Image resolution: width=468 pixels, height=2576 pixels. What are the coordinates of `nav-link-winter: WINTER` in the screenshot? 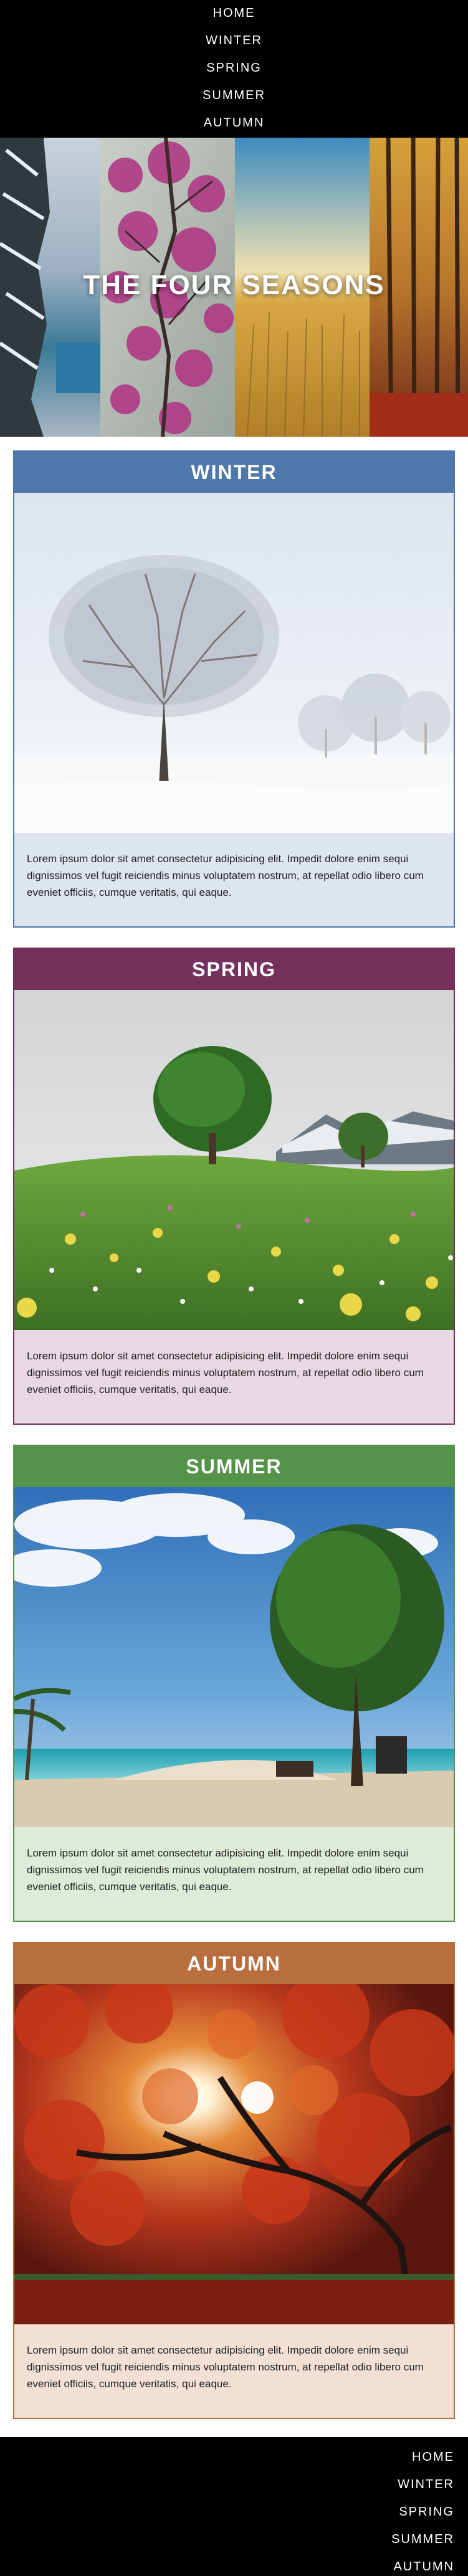 It's located at (234, 40).